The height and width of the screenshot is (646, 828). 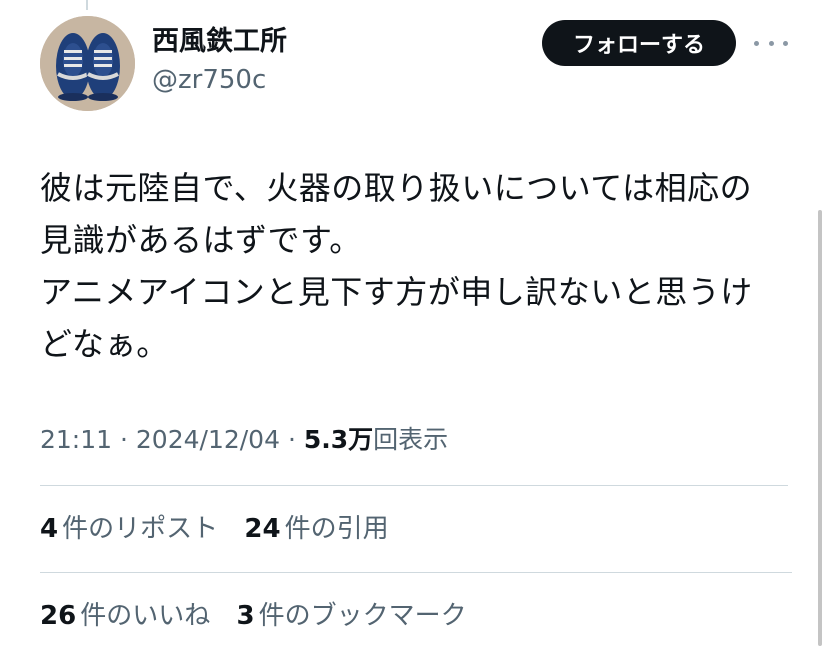 I want to click on sneakers-photo-icon, so click(x=87, y=63).